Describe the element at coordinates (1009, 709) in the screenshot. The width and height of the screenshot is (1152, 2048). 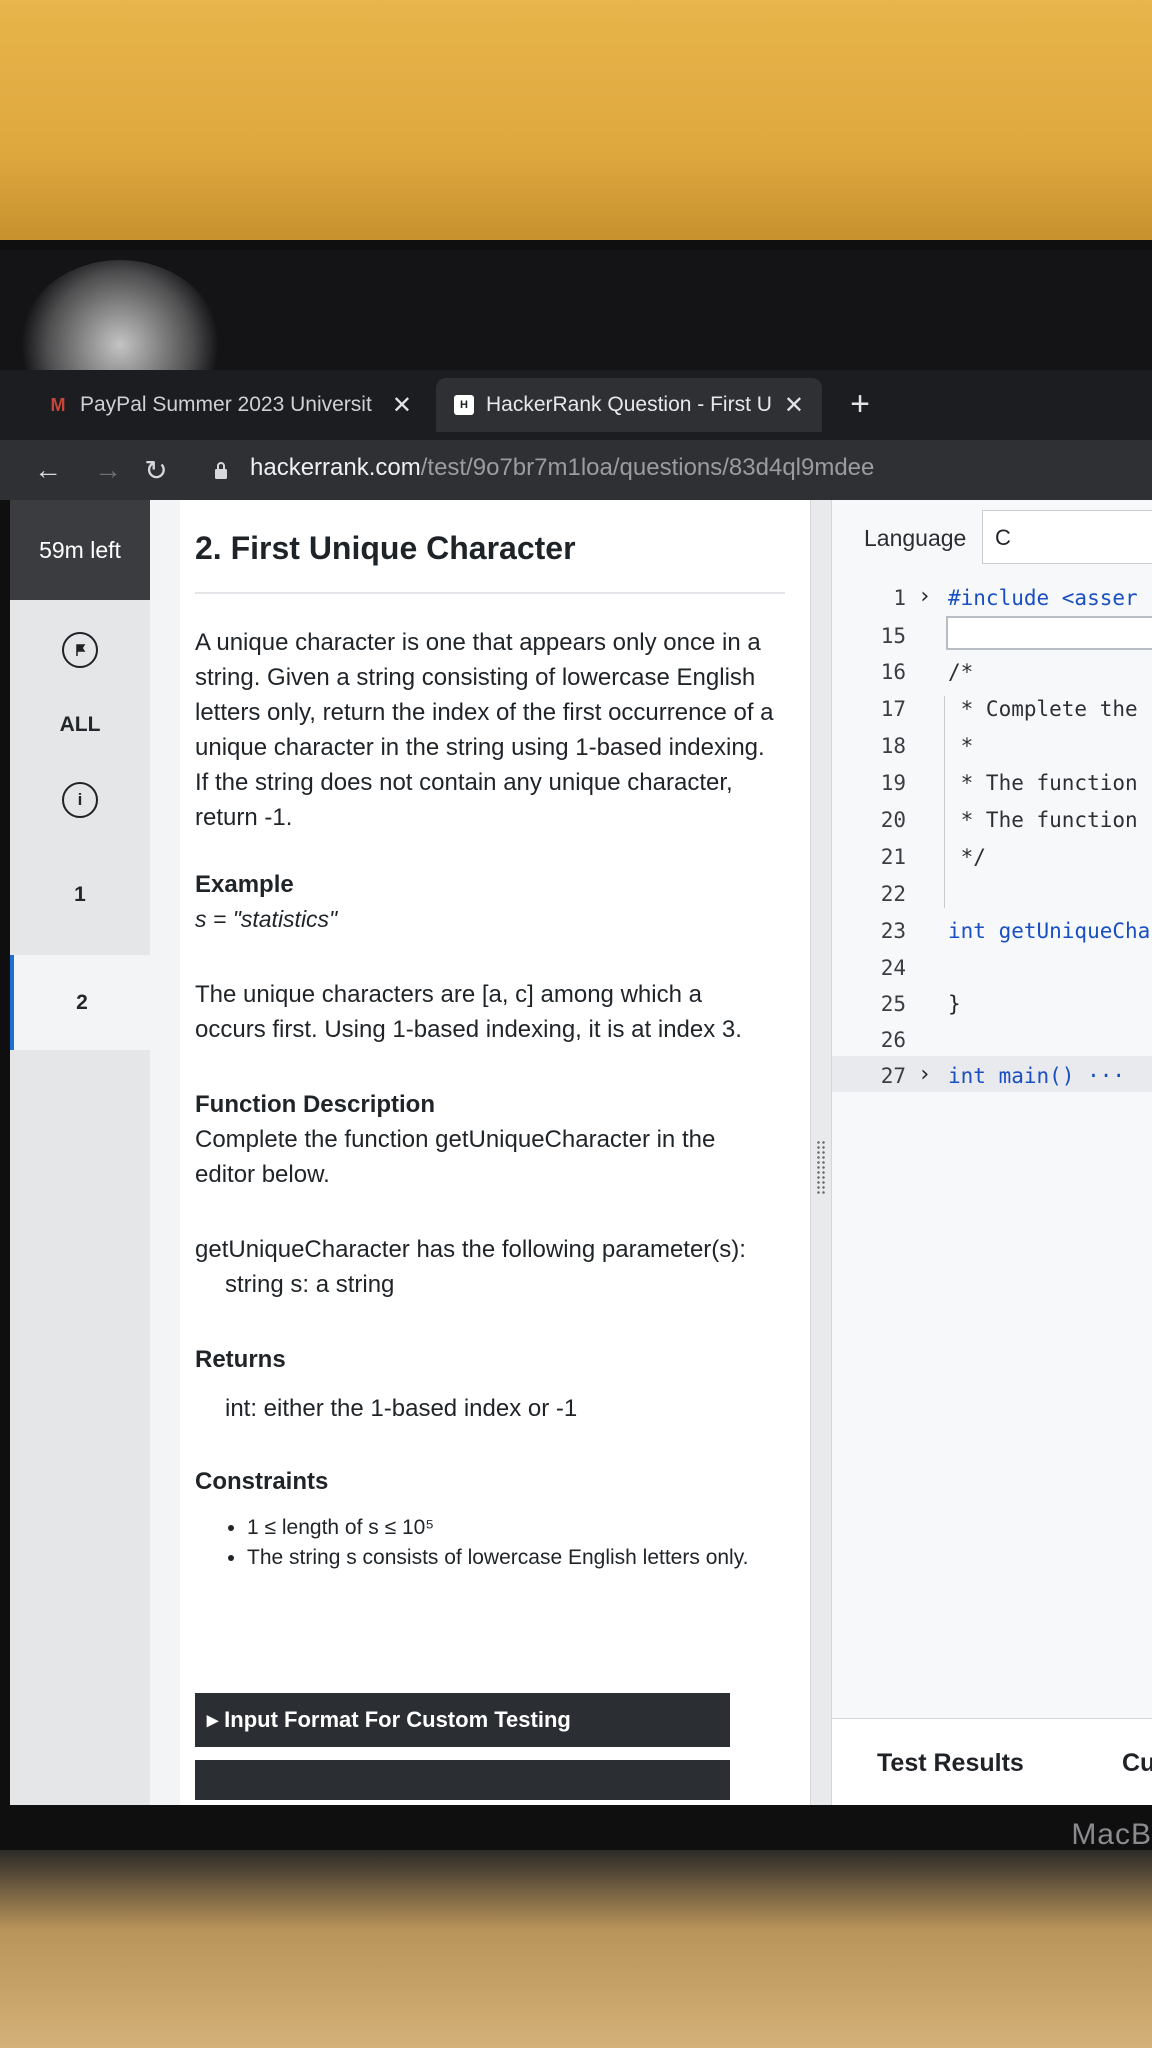
I see `code-line: 17 * Complete the` at that location.